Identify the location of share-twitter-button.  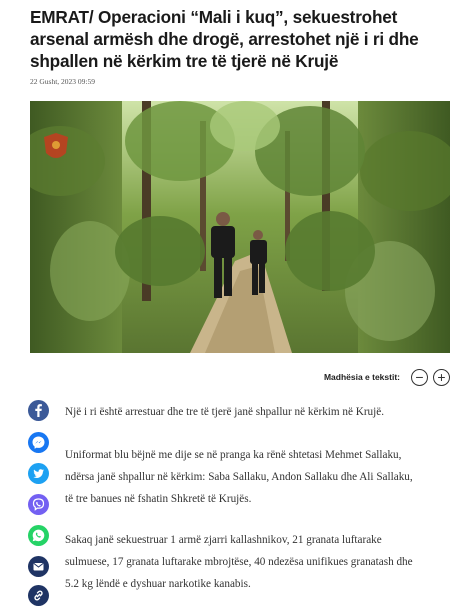
(38, 473).